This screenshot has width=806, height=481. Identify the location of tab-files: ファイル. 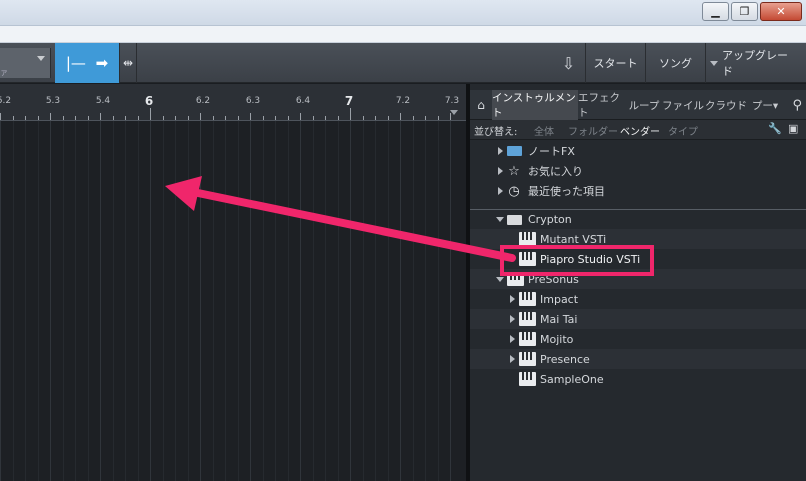
(683, 105).